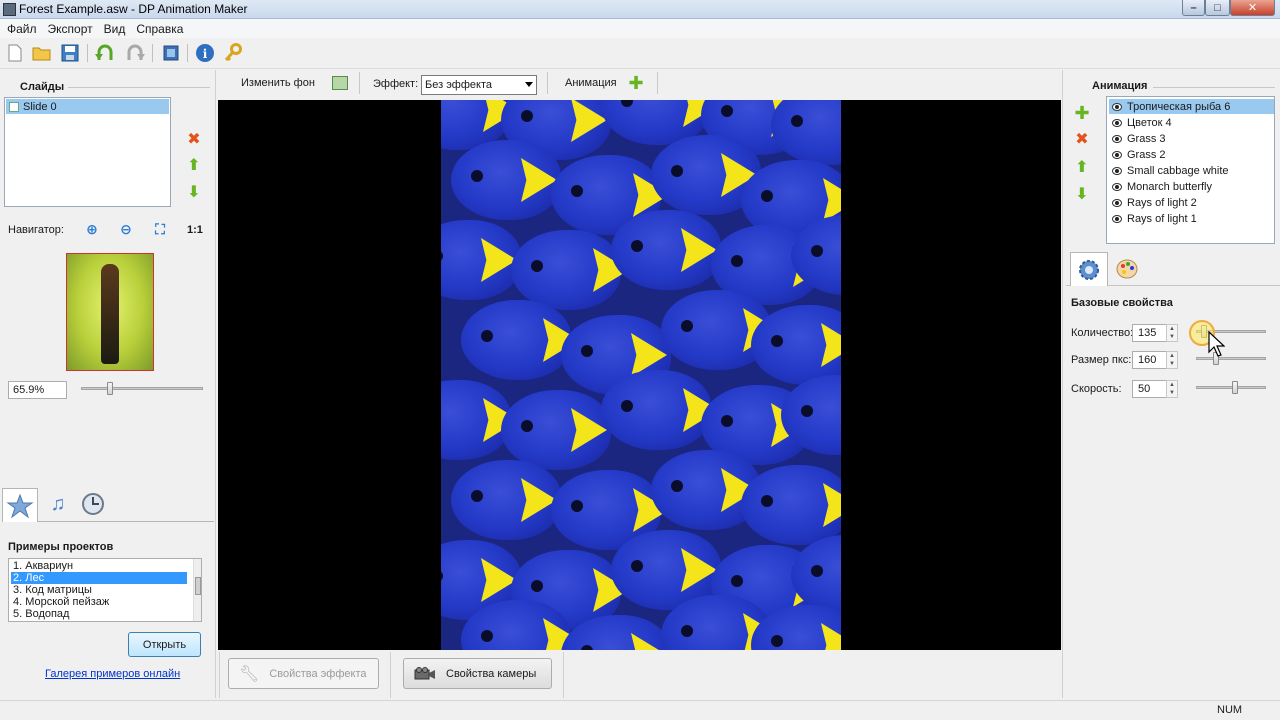 This screenshot has height=720, width=1280. Describe the element at coordinates (1216, 343) in the screenshot. I see `mouse-pointer-icon` at that location.